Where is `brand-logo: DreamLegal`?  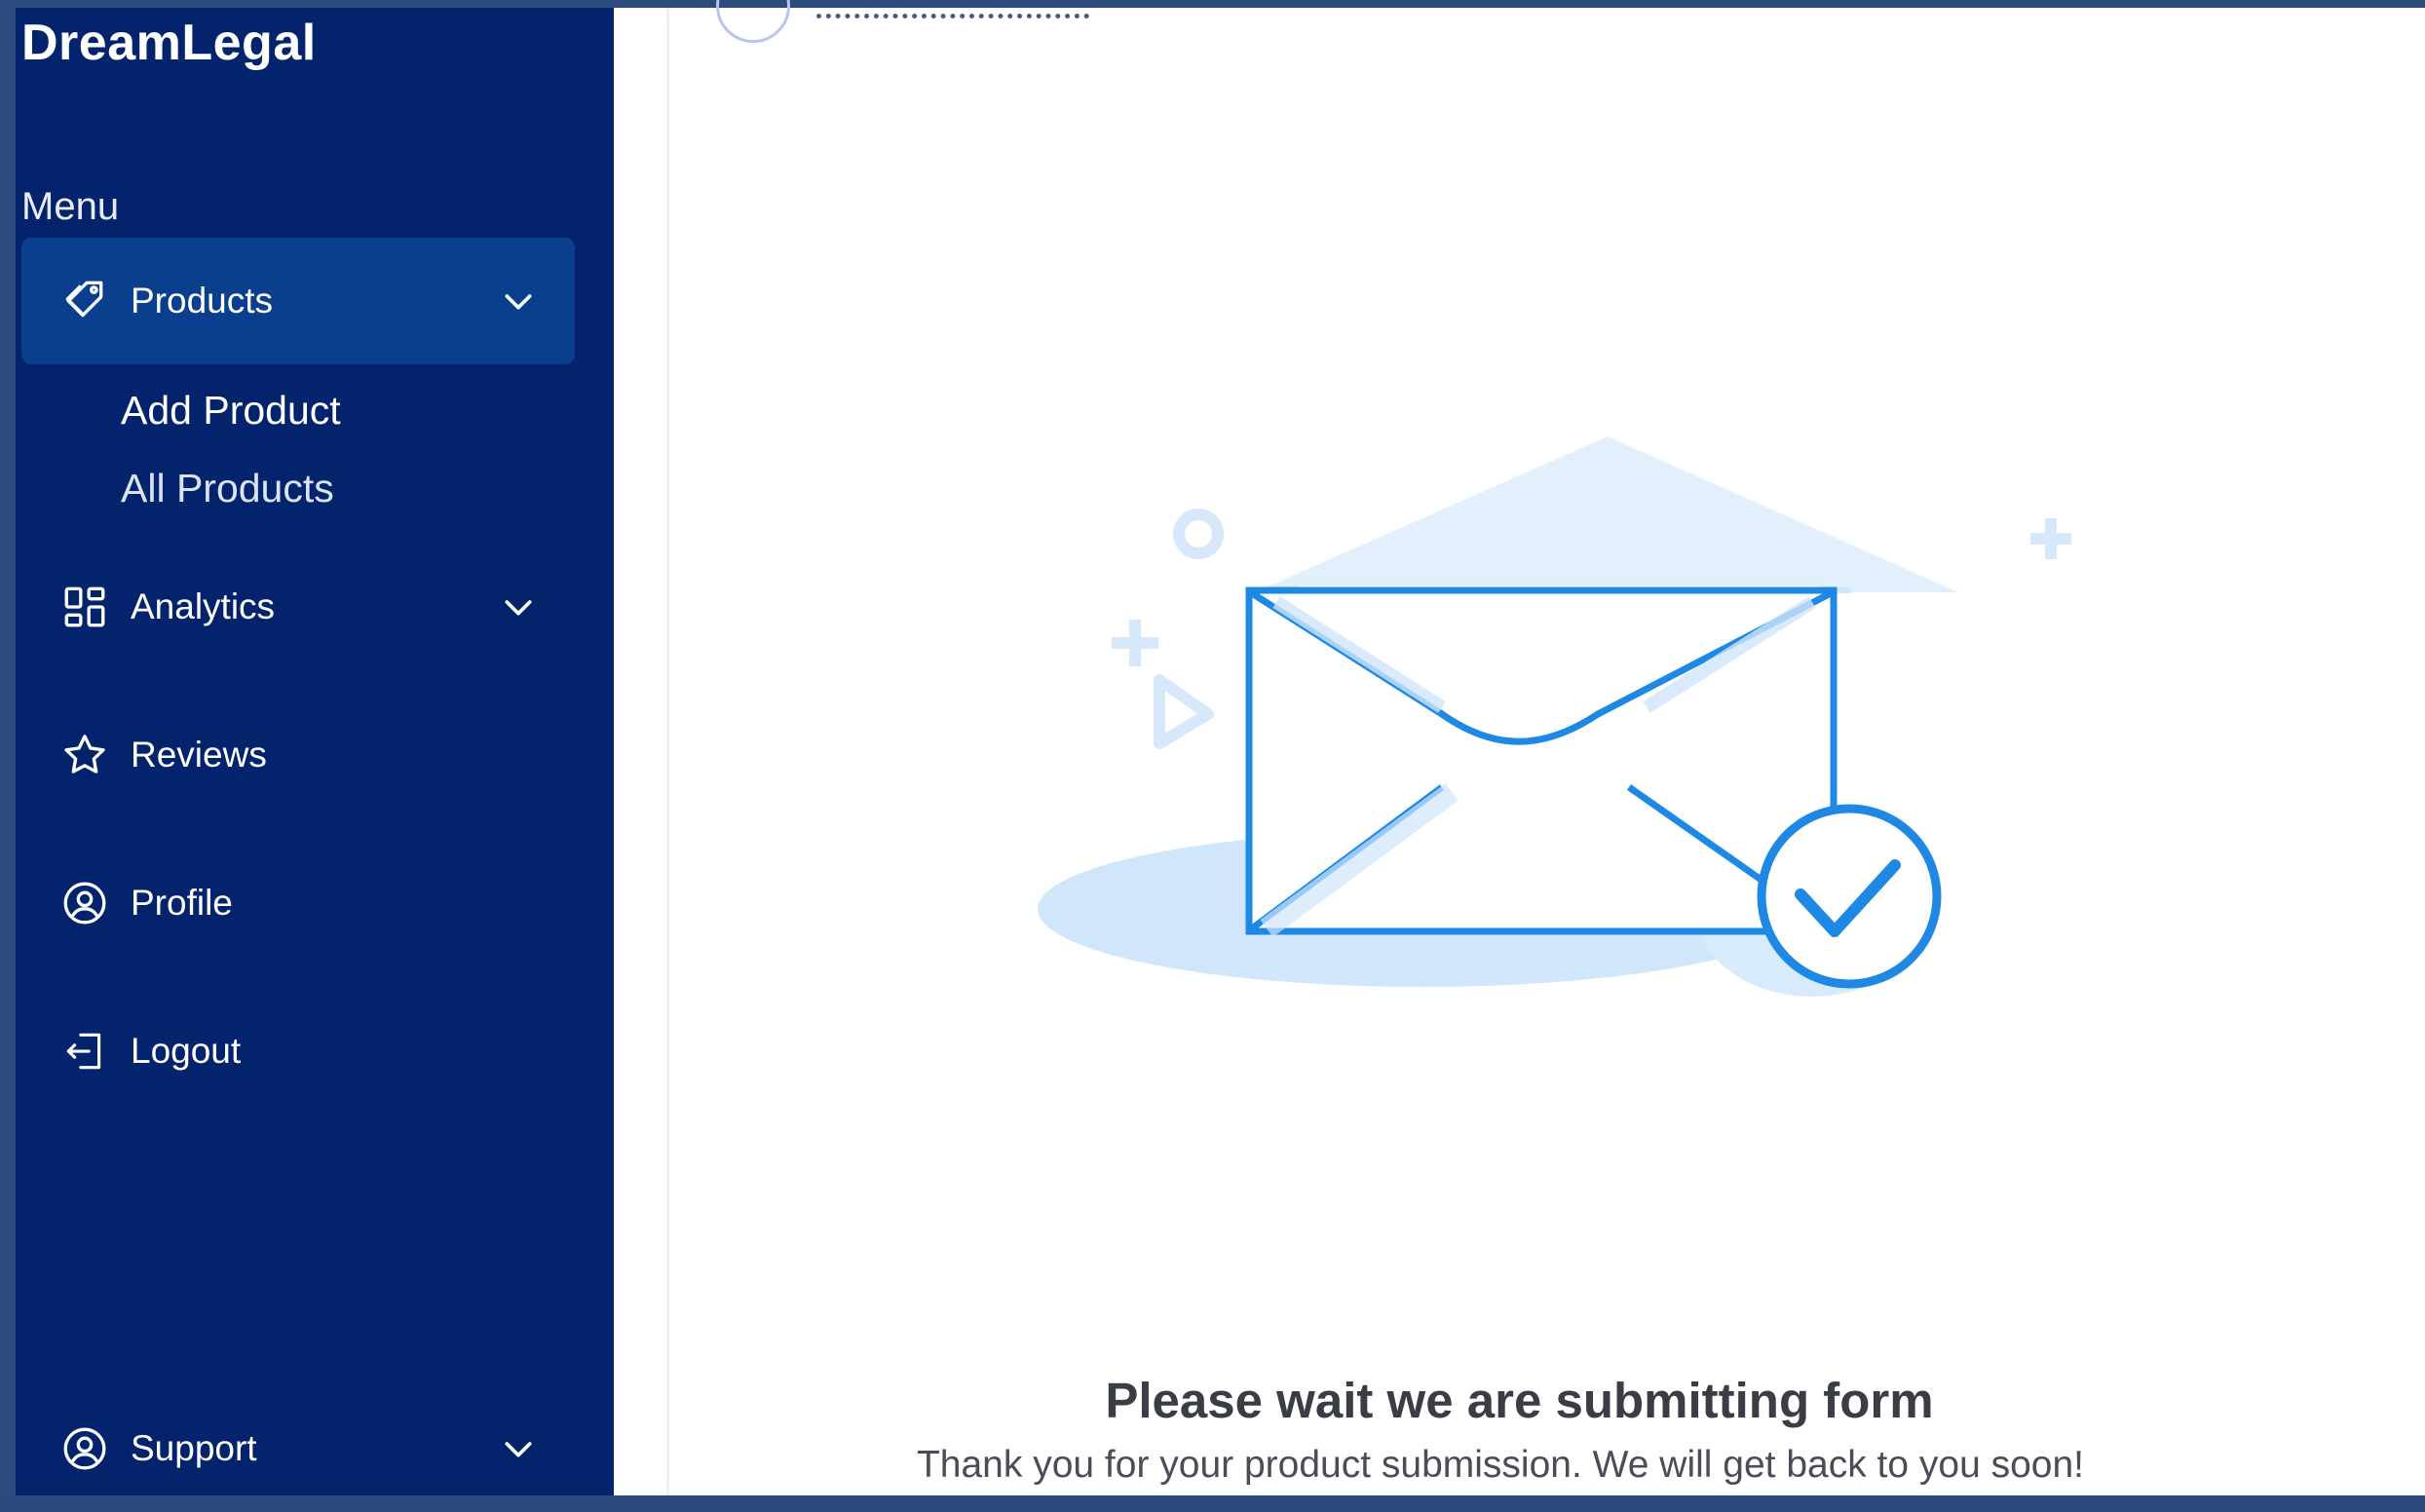 brand-logo: DreamLegal is located at coordinates (169, 43).